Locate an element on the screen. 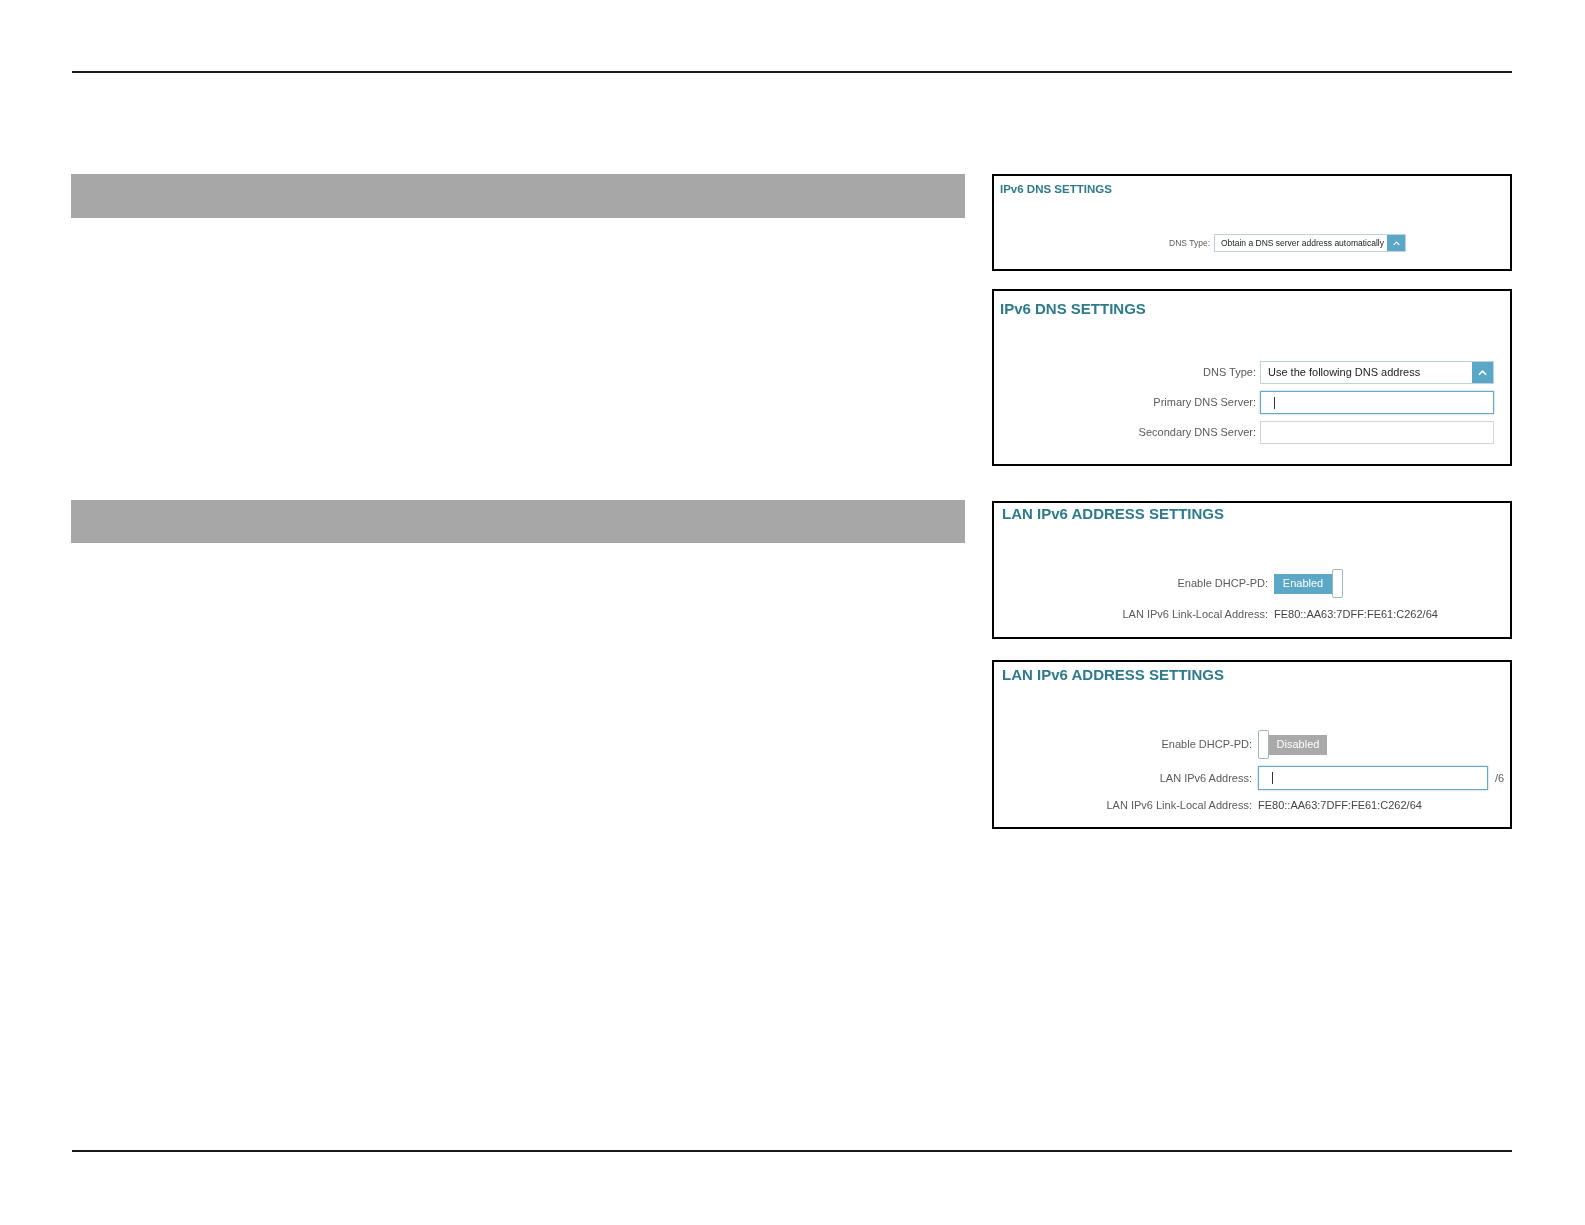 This screenshot has height=1225, width=1585. field-label: Secondary DNS Server: is located at coordinates (1196, 433).